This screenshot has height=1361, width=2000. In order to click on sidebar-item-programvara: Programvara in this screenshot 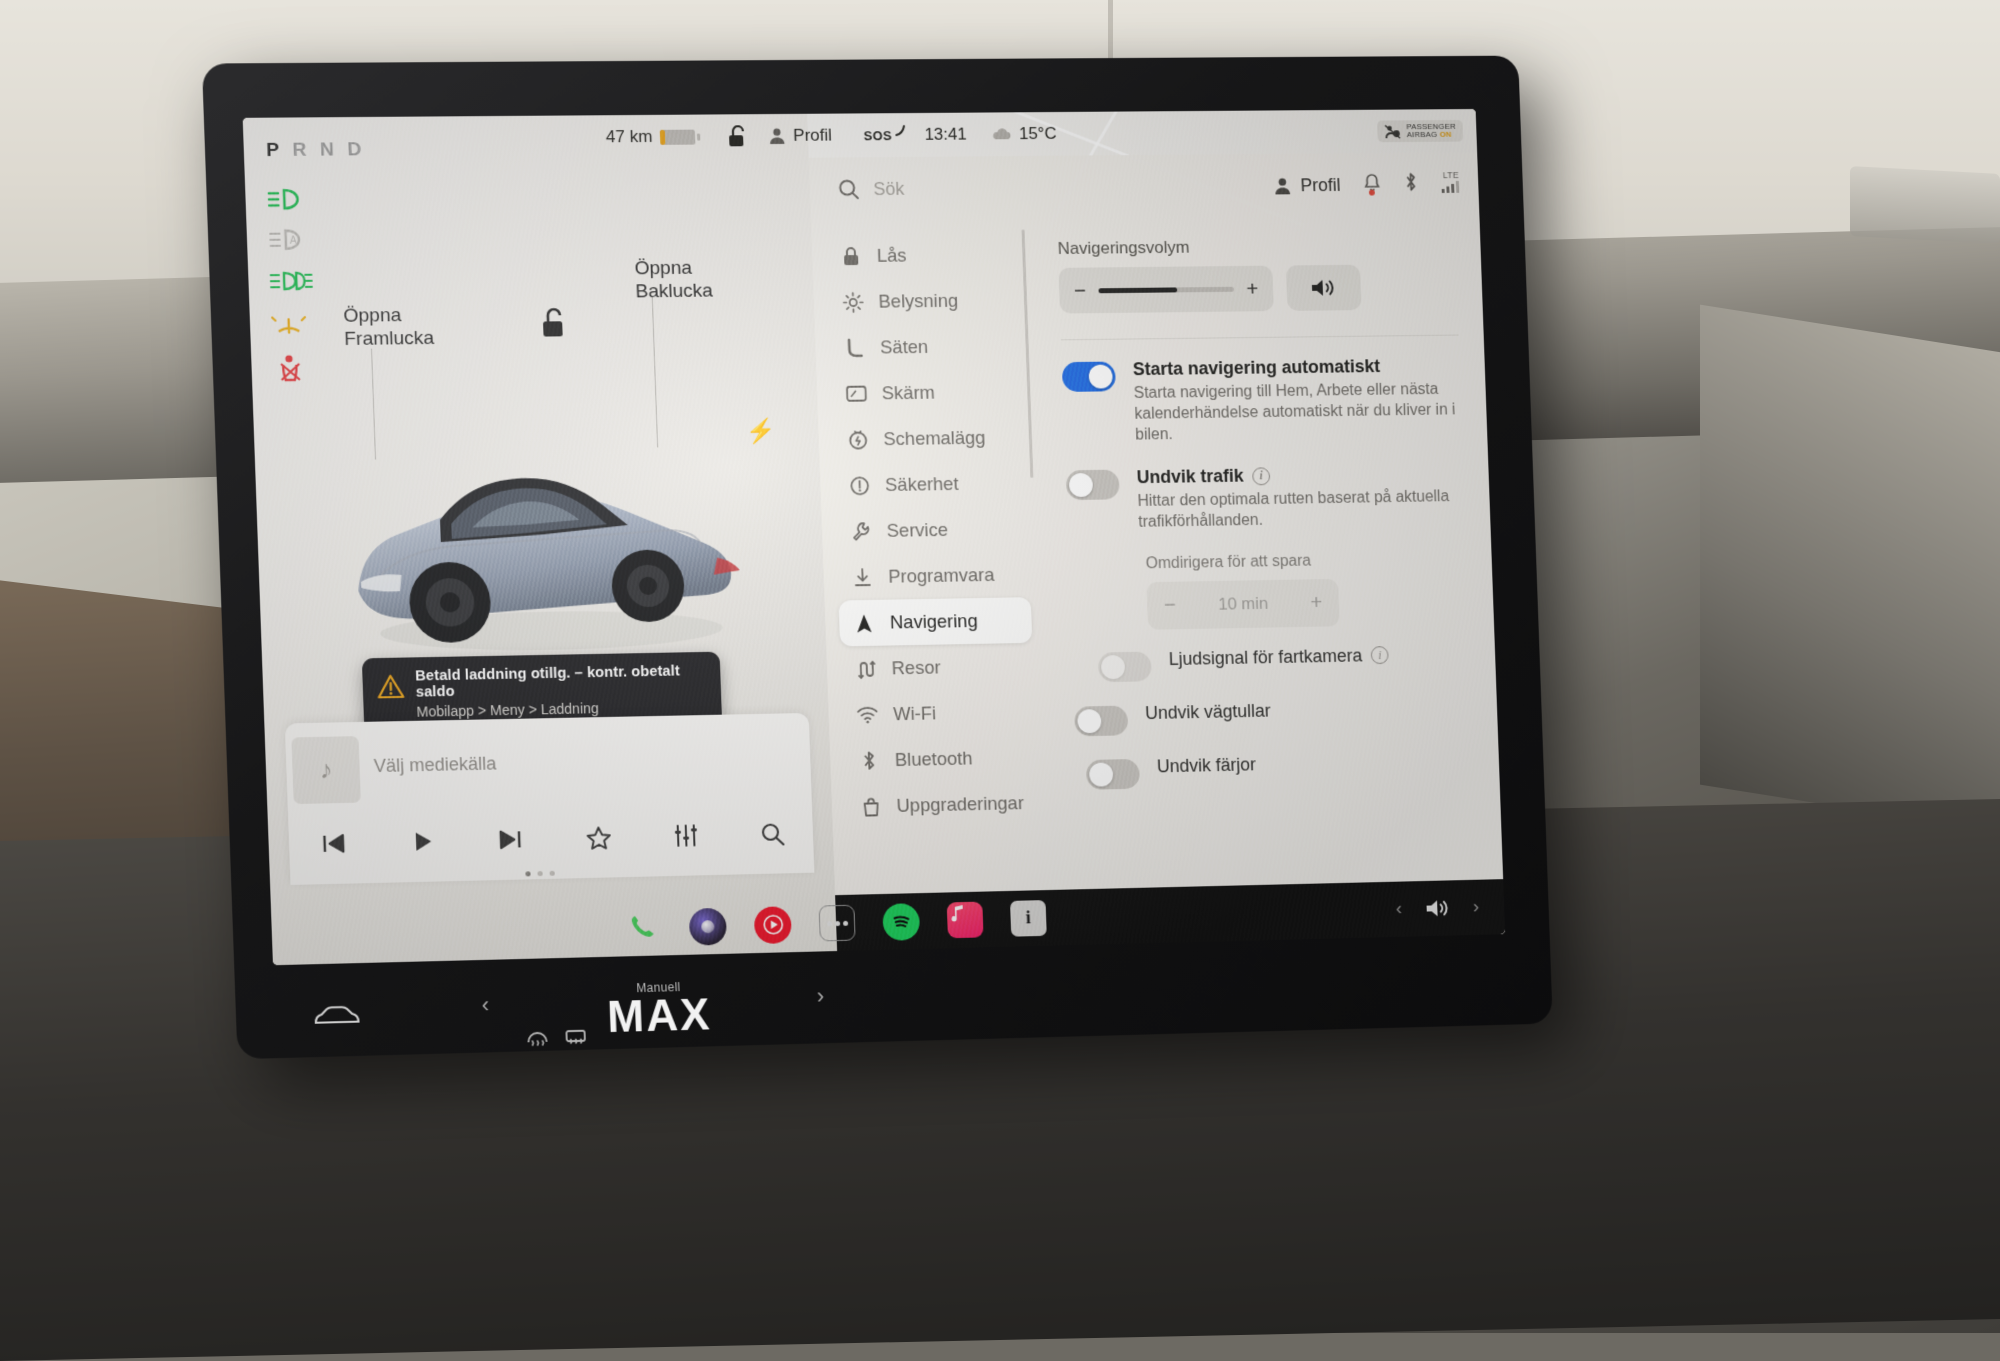, I will do `click(934, 575)`.